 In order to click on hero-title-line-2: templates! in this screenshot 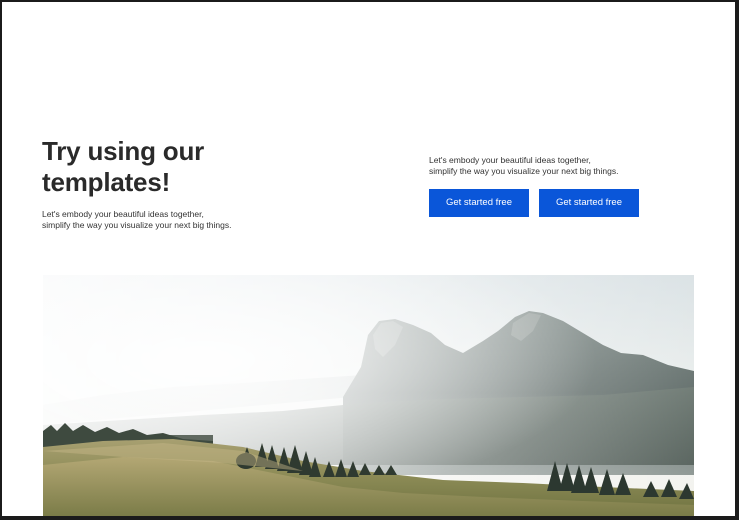, I will do `click(106, 182)`.